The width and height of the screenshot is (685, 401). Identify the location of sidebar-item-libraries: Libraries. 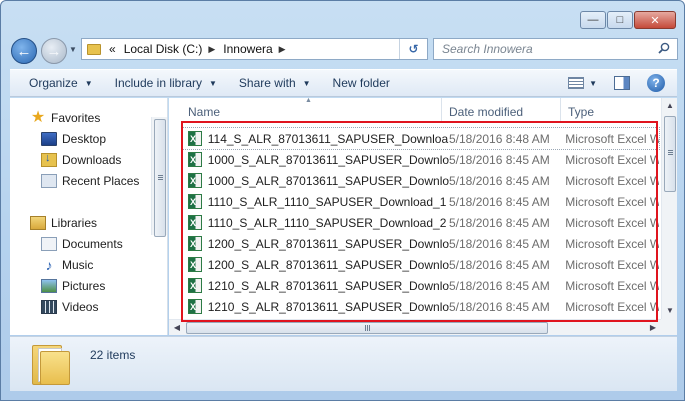
(63, 223).